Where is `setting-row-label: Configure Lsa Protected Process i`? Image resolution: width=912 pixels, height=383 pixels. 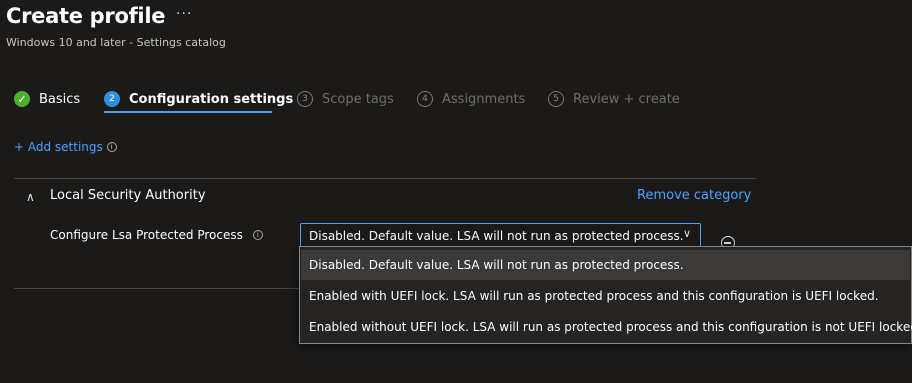 setting-row-label: Configure Lsa Protected Process i is located at coordinates (156, 235).